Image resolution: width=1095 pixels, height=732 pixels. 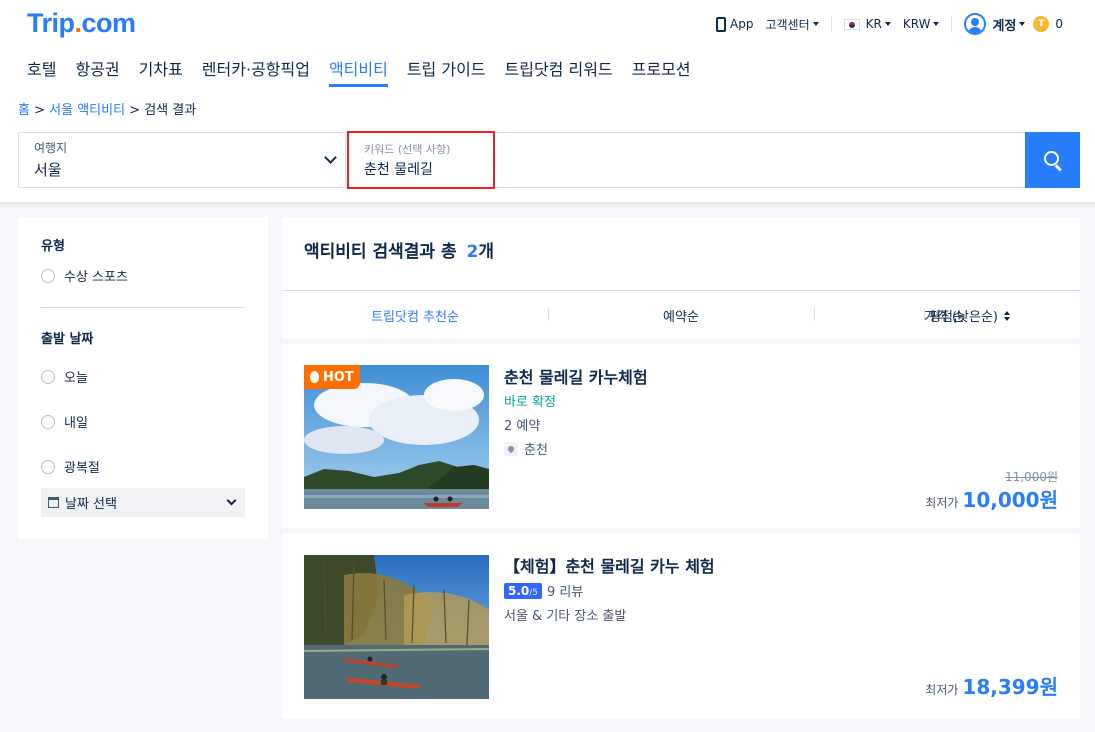 I want to click on trip-coins: T 0, so click(x=1044, y=24).